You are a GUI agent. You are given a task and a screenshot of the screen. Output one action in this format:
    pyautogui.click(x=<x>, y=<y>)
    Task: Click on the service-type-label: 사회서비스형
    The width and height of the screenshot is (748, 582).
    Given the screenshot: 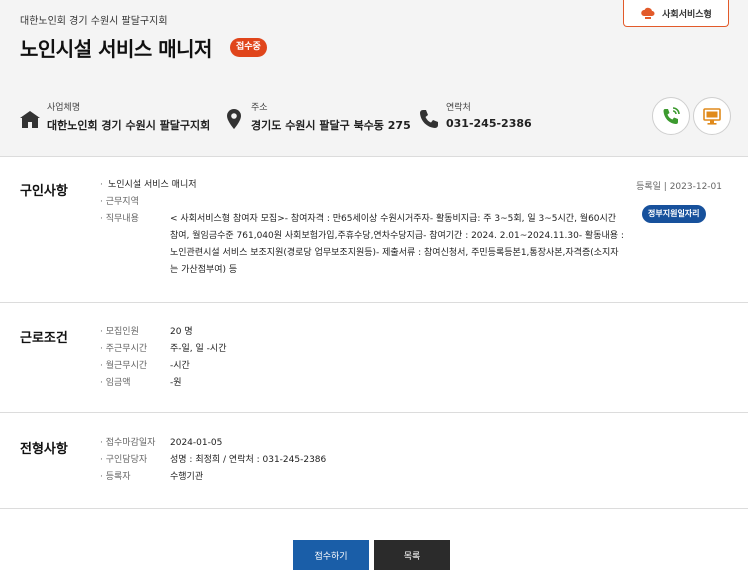 What is the action you would take?
    pyautogui.click(x=687, y=14)
    